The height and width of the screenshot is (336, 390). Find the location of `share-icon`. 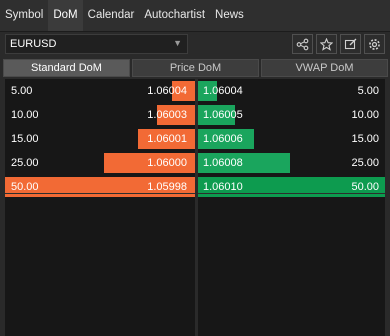

share-icon is located at coordinates (302, 44).